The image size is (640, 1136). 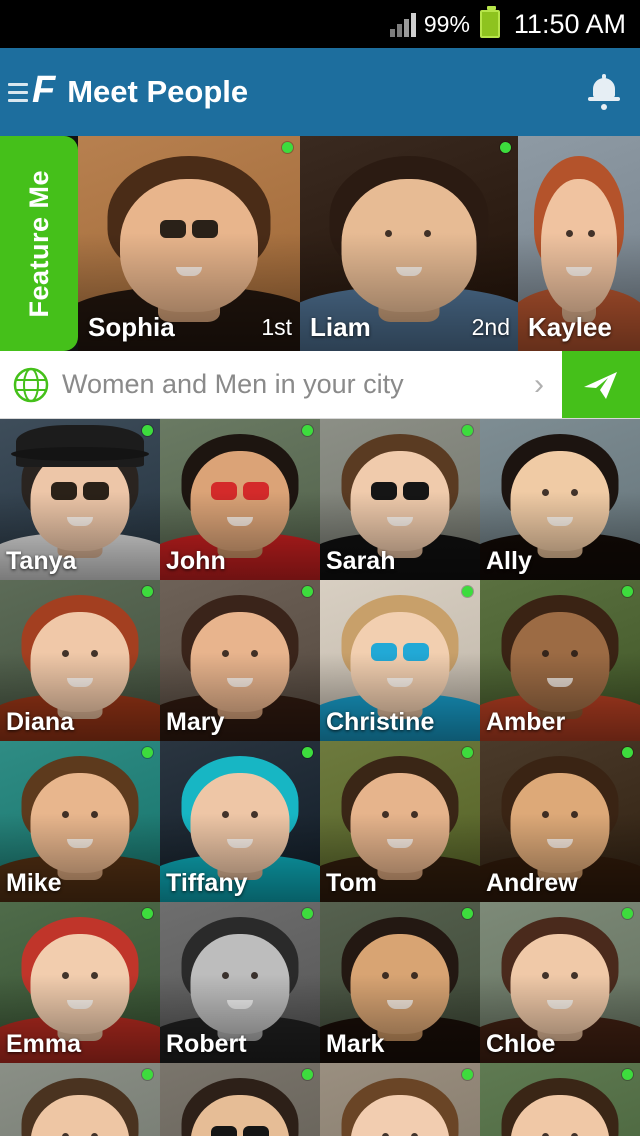 I want to click on page-title: Meet People, so click(x=158, y=91).